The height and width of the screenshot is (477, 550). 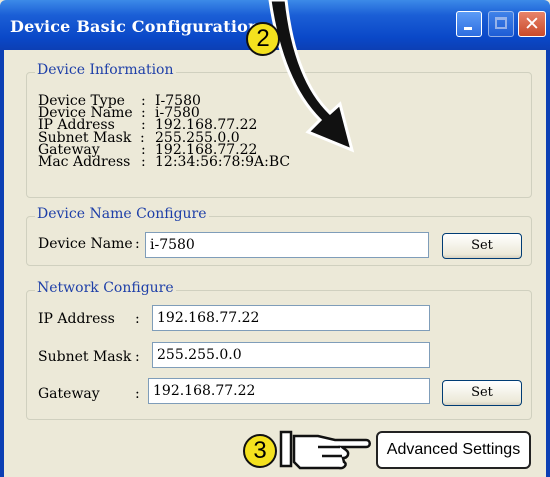 What do you see at coordinates (263, 39) in the screenshot?
I see `step-2-marker: 2` at bounding box center [263, 39].